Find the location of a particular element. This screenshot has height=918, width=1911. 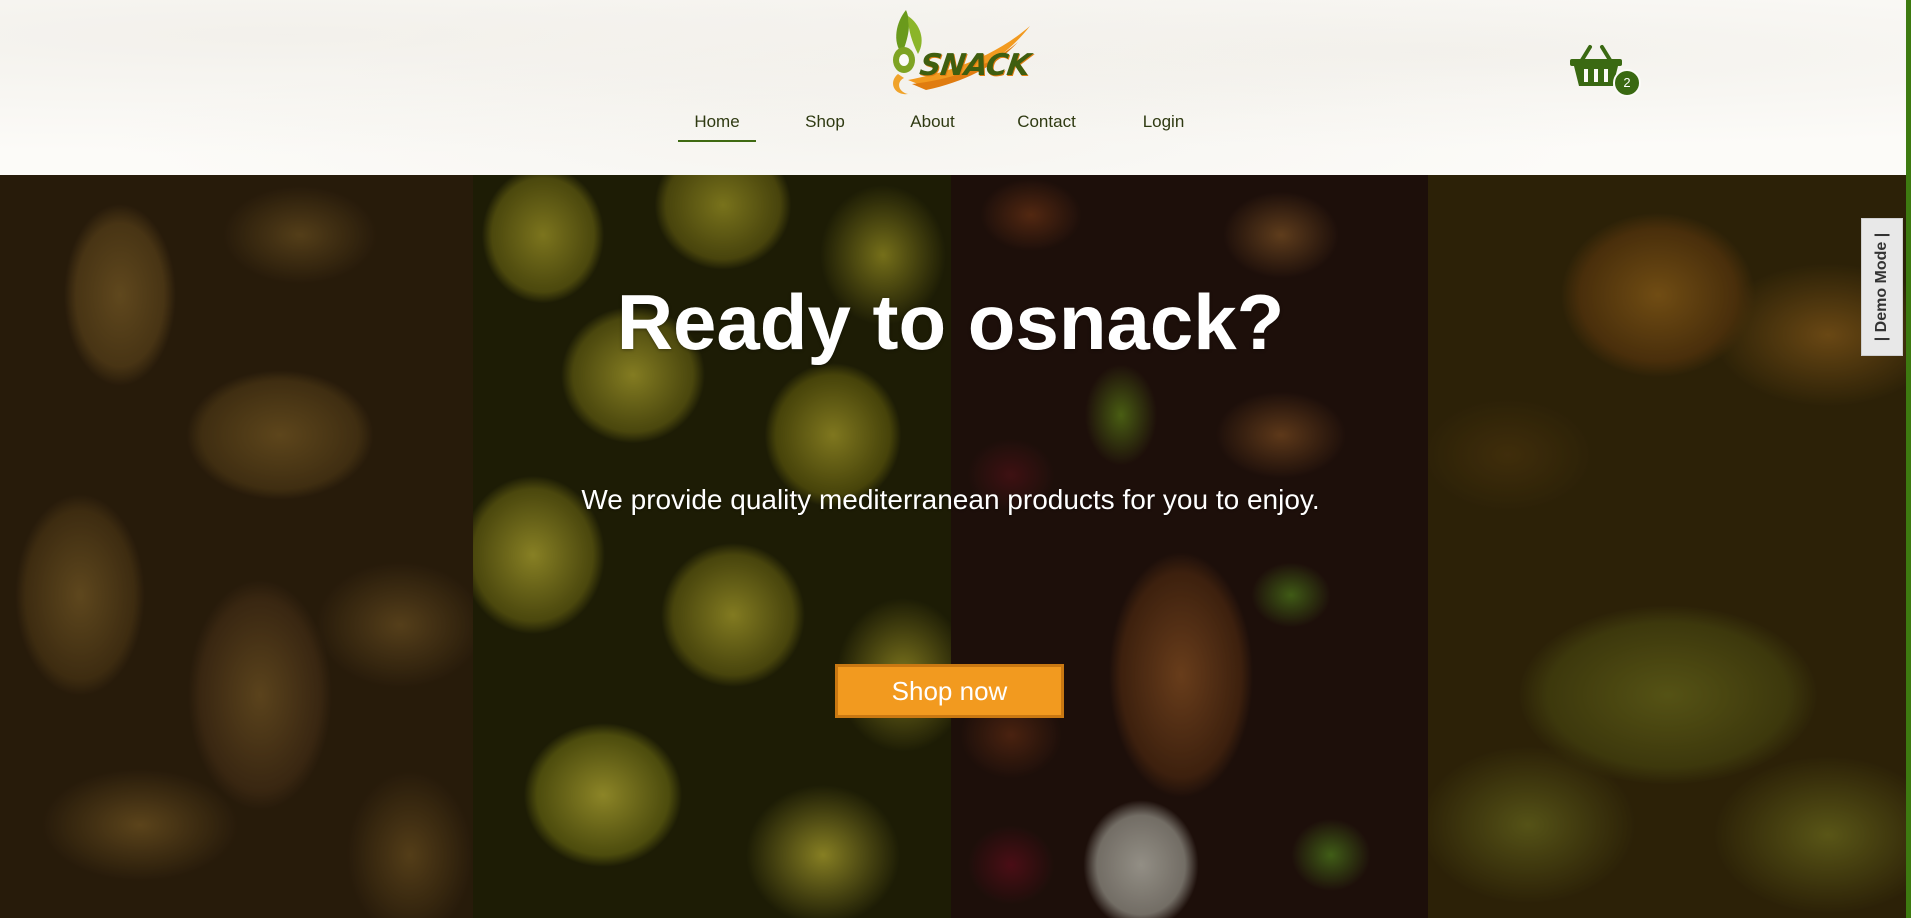

logo-text: SNACK is located at coordinates (974, 65).